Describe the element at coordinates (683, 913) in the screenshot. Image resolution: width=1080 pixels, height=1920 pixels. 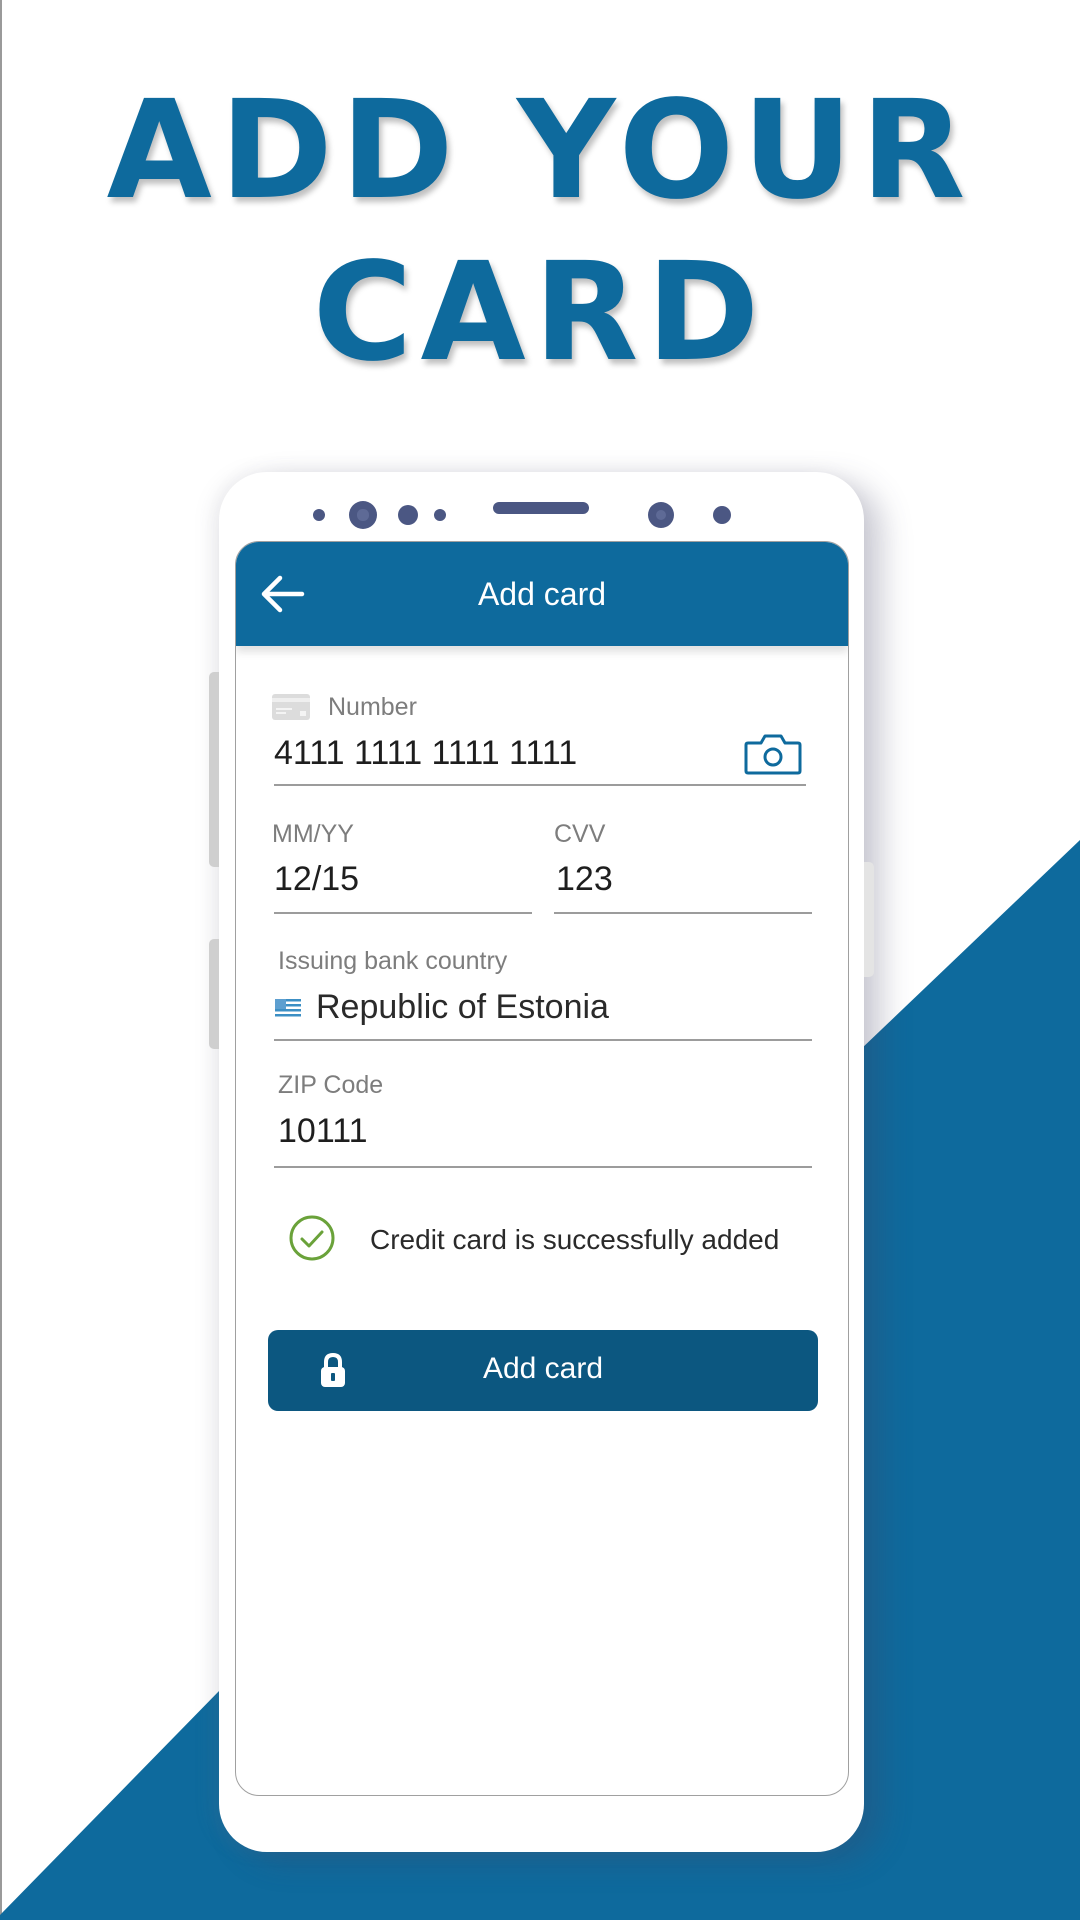
I see `cvv-underline` at that location.